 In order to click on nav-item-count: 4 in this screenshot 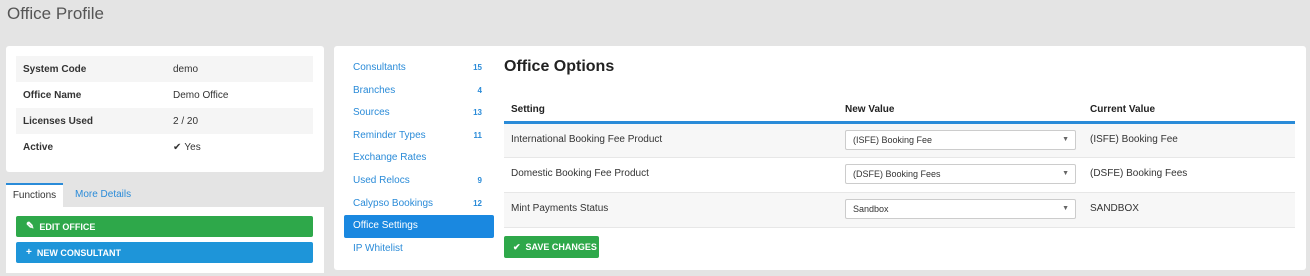, I will do `click(479, 90)`.